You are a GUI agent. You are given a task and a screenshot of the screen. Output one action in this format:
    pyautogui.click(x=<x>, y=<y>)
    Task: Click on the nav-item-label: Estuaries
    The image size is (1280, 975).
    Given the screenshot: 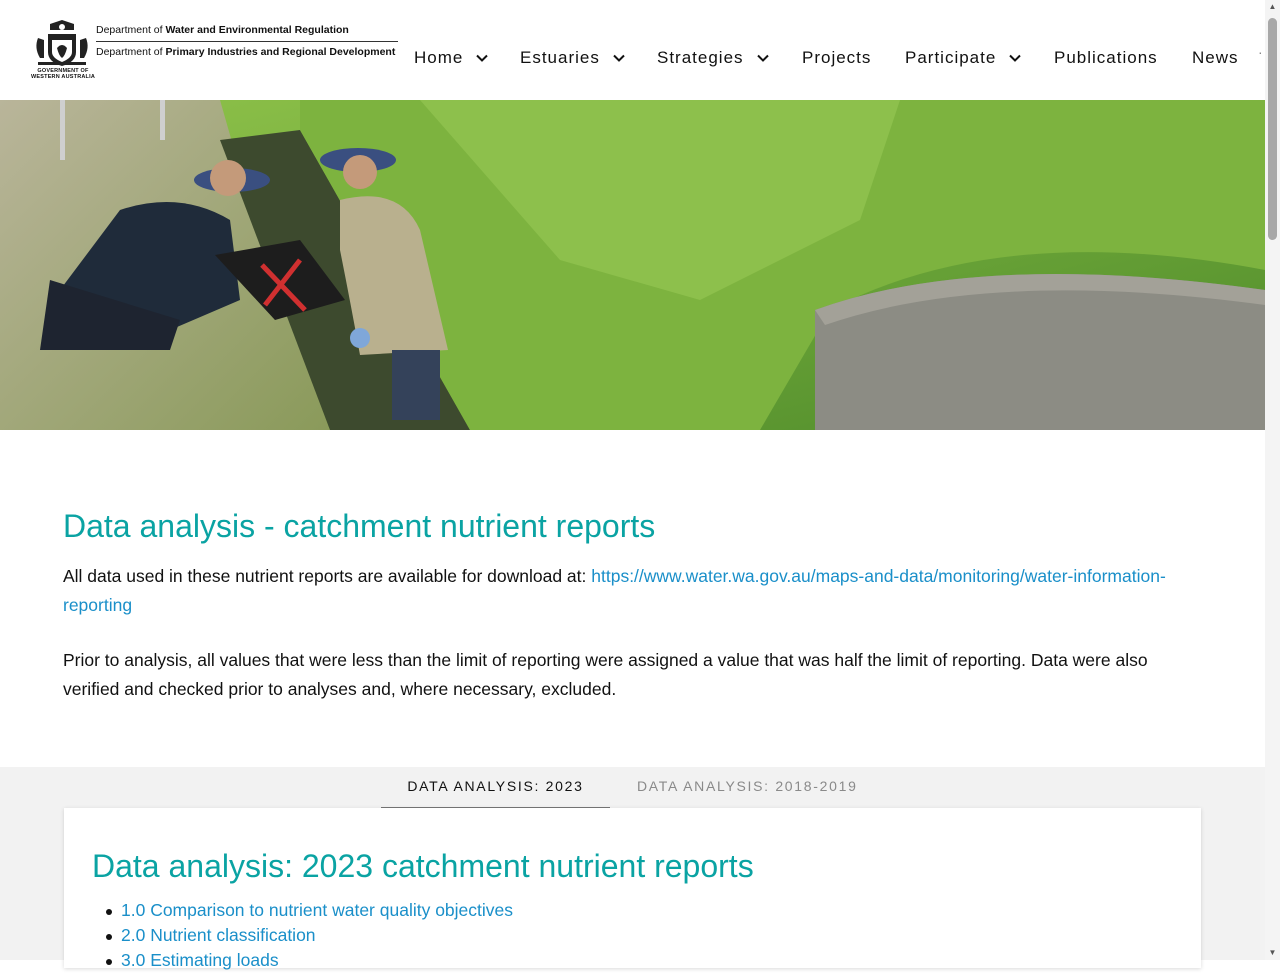 What is the action you would take?
    pyautogui.click(x=560, y=57)
    